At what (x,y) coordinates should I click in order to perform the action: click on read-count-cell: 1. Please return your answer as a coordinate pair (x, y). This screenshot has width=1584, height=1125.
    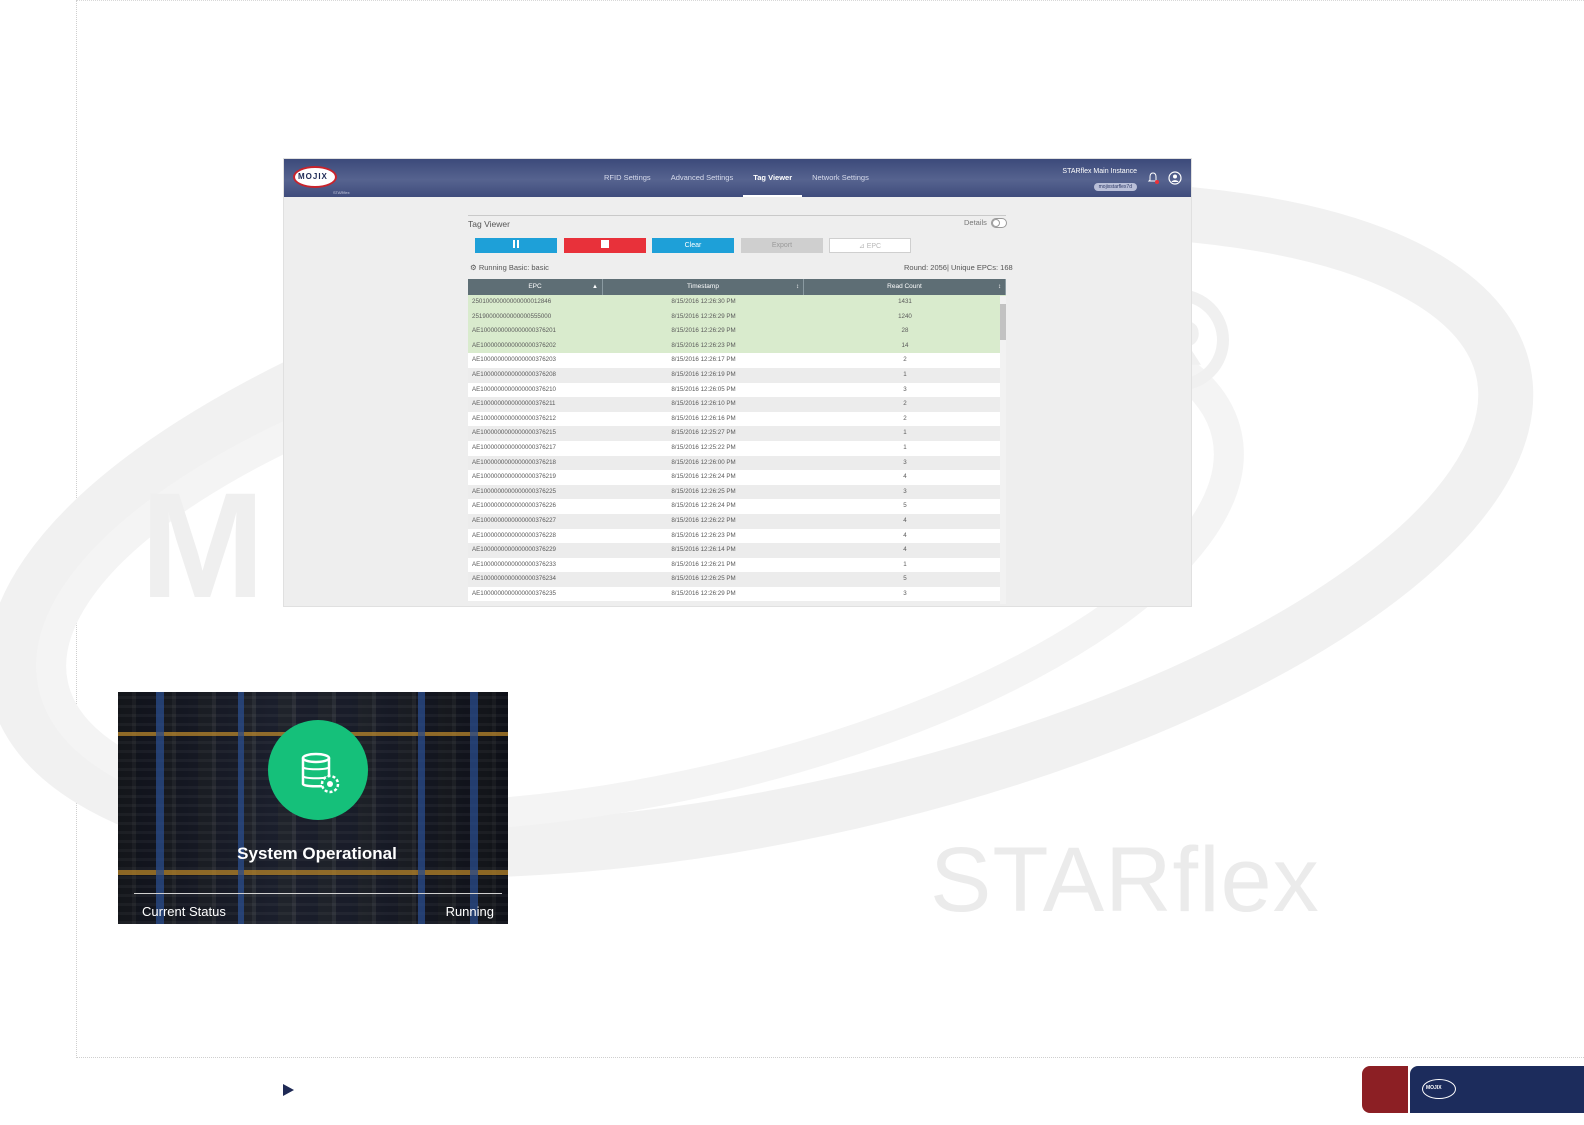
    Looking at the image, I should click on (905, 447).